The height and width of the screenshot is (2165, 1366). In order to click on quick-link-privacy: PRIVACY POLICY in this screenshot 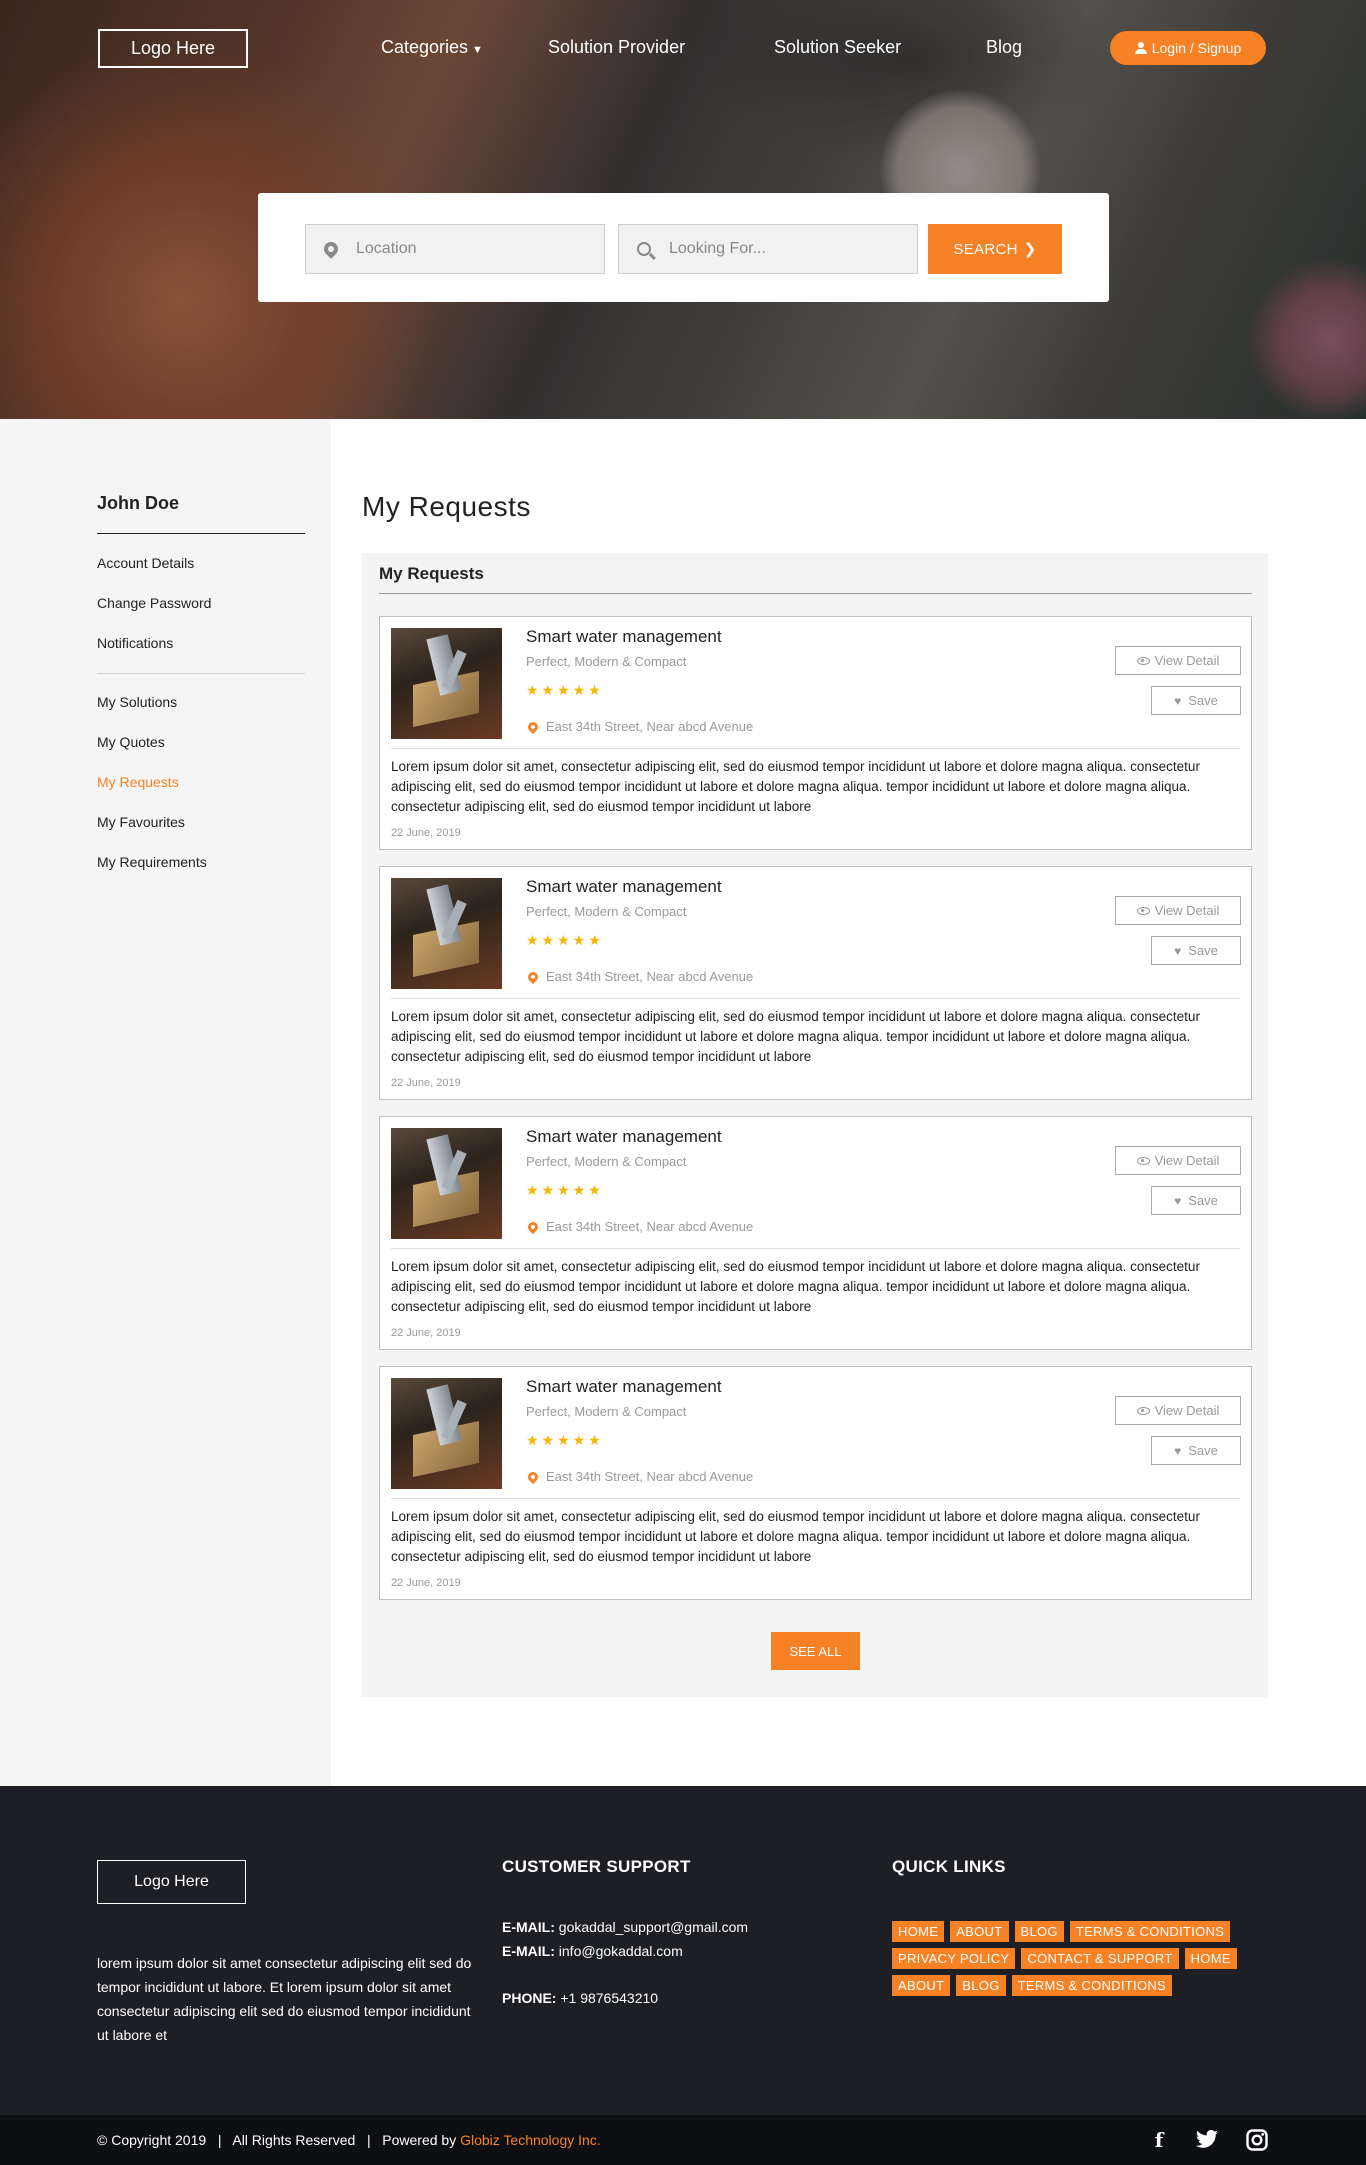, I will do `click(954, 1958)`.